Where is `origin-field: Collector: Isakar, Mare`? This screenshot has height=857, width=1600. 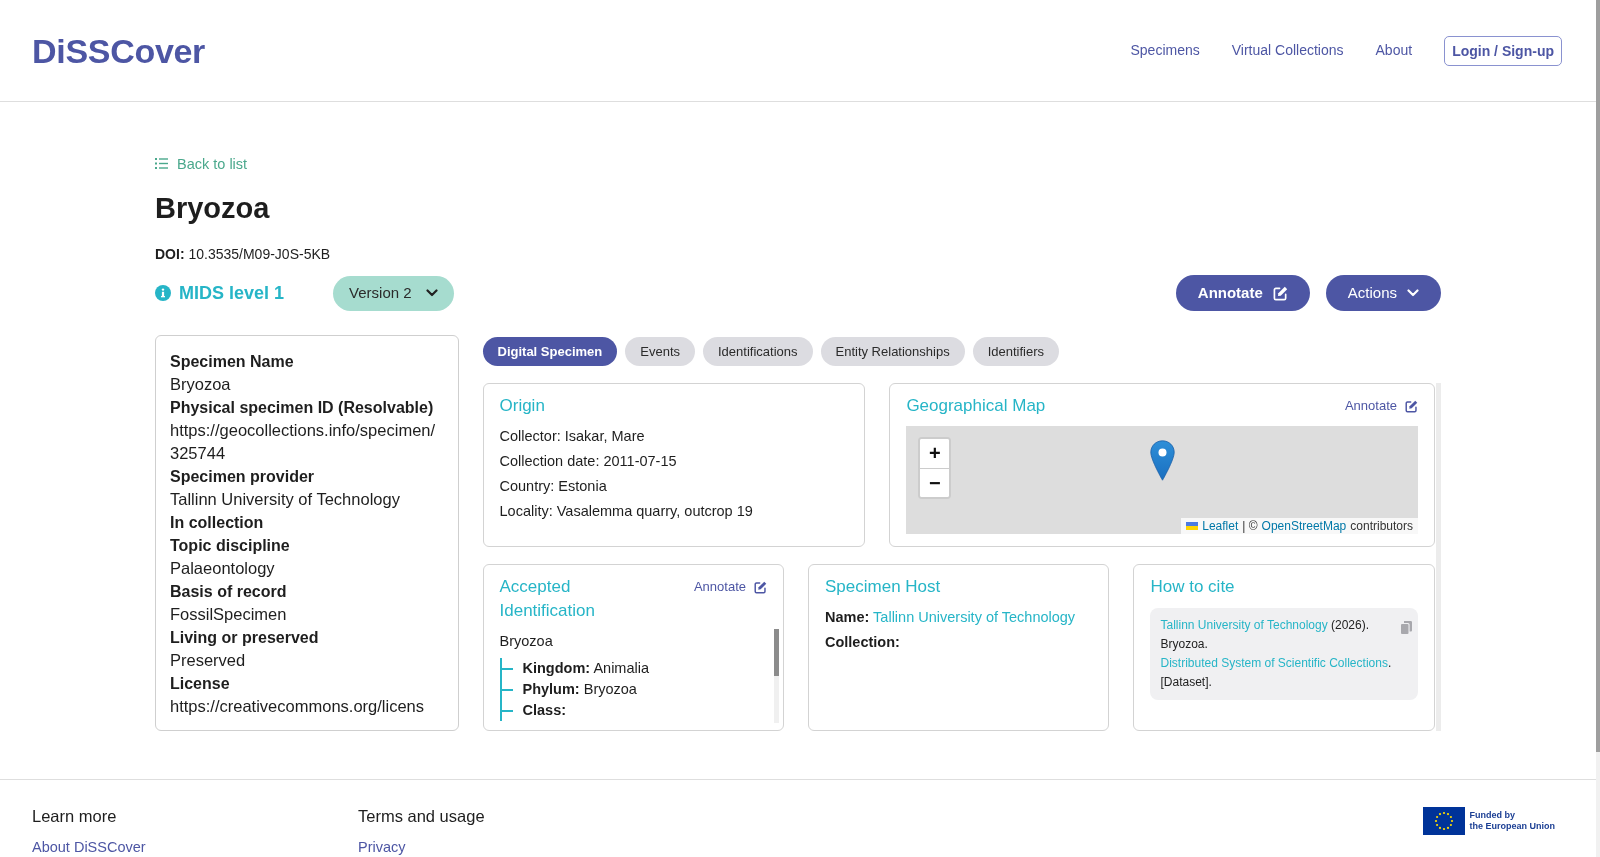
origin-field: Collector: Isakar, Mare is located at coordinates (674, 436).